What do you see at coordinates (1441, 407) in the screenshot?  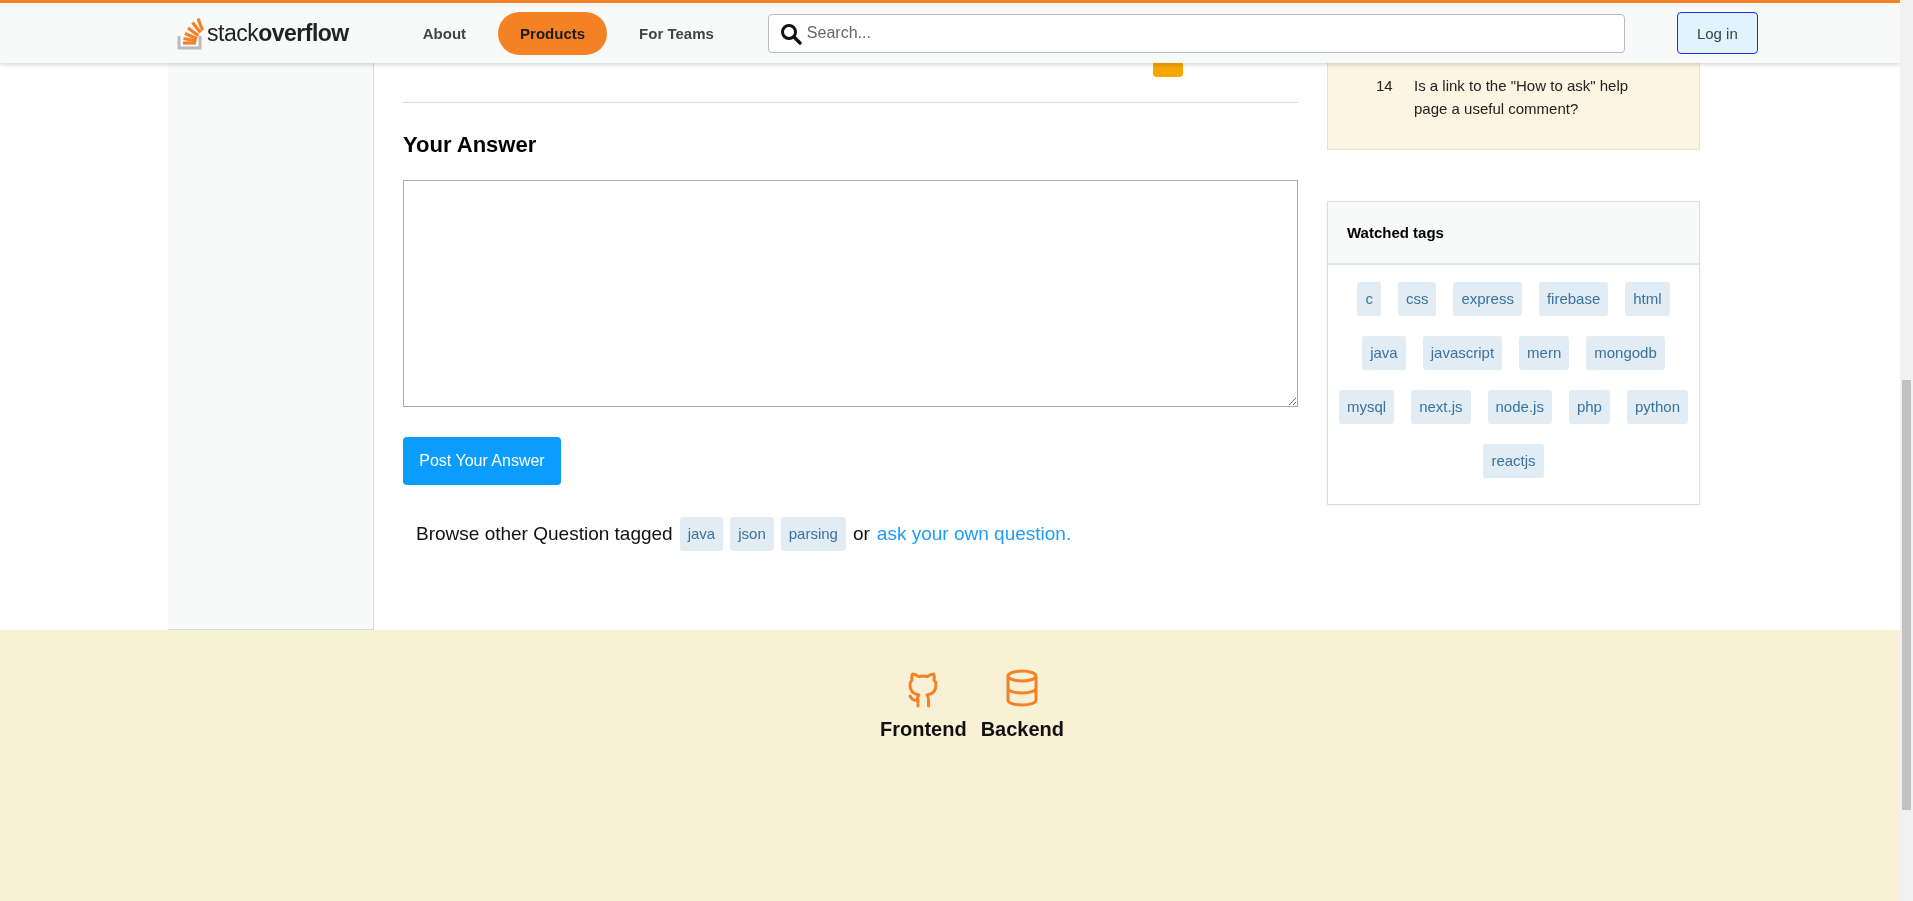 I see `tag: next.js` at bounding box center [1441, 407].